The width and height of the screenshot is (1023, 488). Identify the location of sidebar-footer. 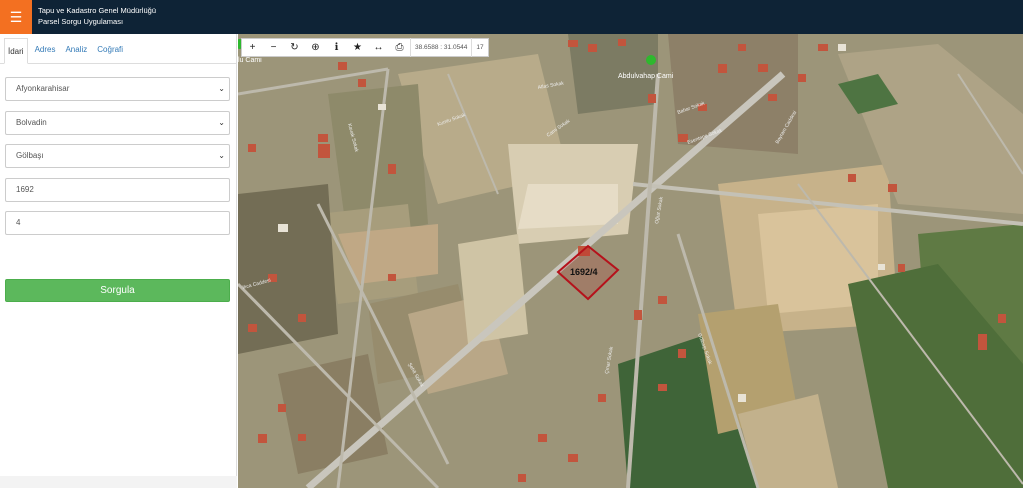
(118, 482).